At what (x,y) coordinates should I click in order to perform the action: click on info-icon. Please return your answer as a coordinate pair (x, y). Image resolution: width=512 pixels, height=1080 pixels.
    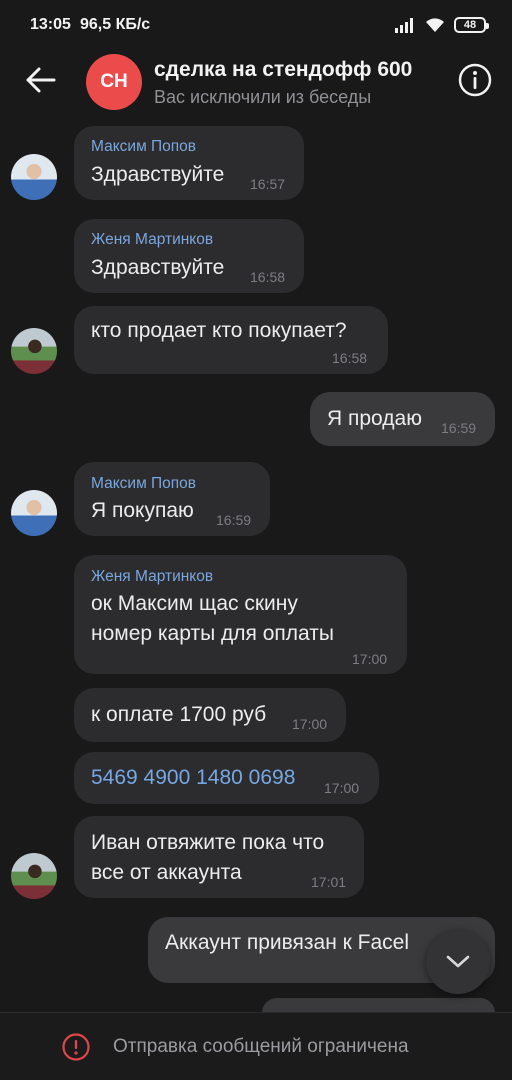
    Looking at the image, I should click on (475, 80).